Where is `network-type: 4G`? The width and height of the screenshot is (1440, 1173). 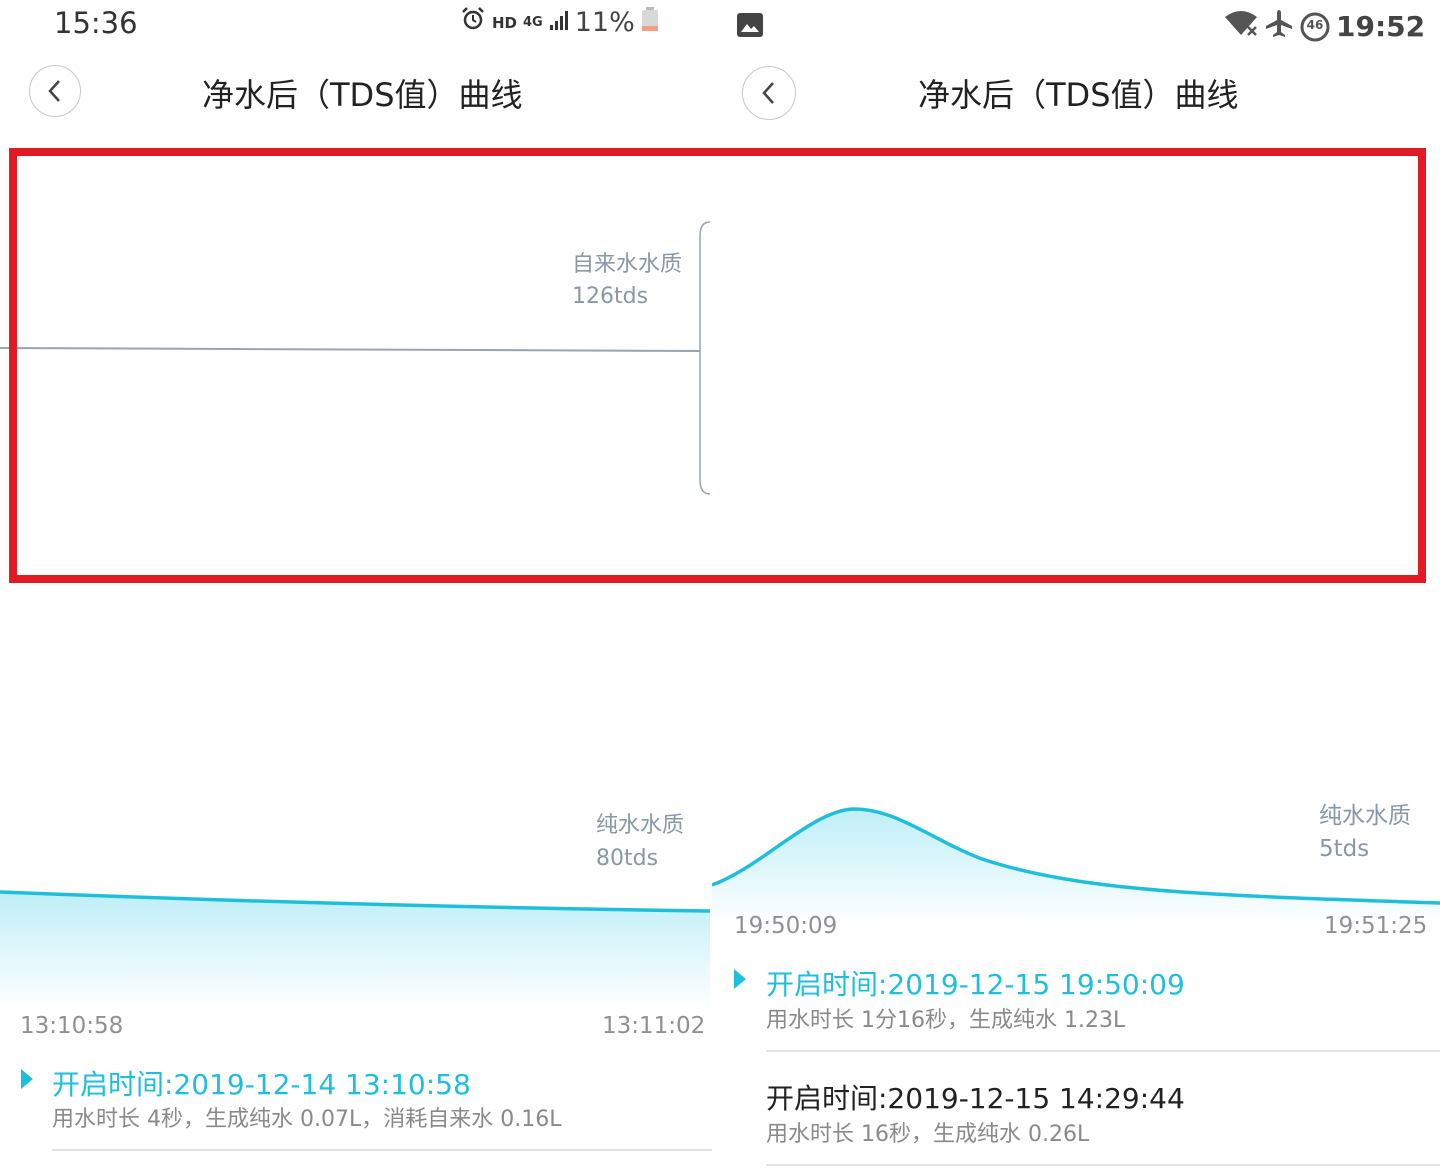
network-type: 4G is located at coordinates (533, 22).